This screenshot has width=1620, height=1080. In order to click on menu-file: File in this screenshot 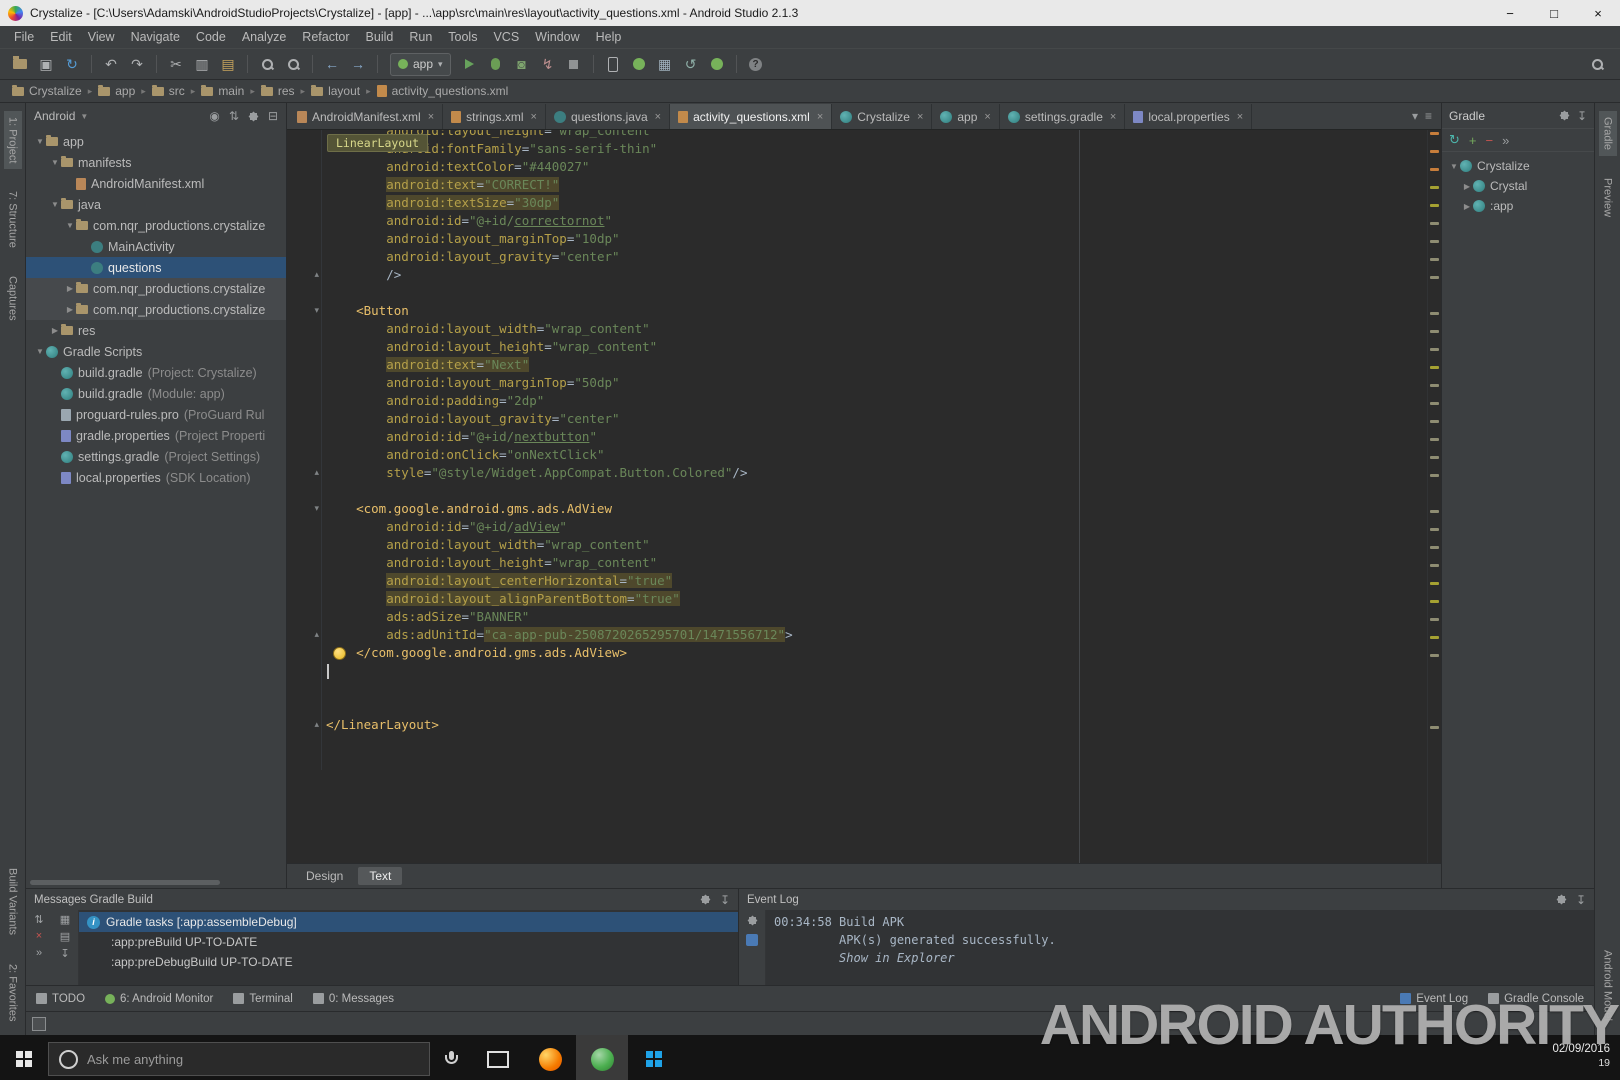, I will do `click(24, 37)`.